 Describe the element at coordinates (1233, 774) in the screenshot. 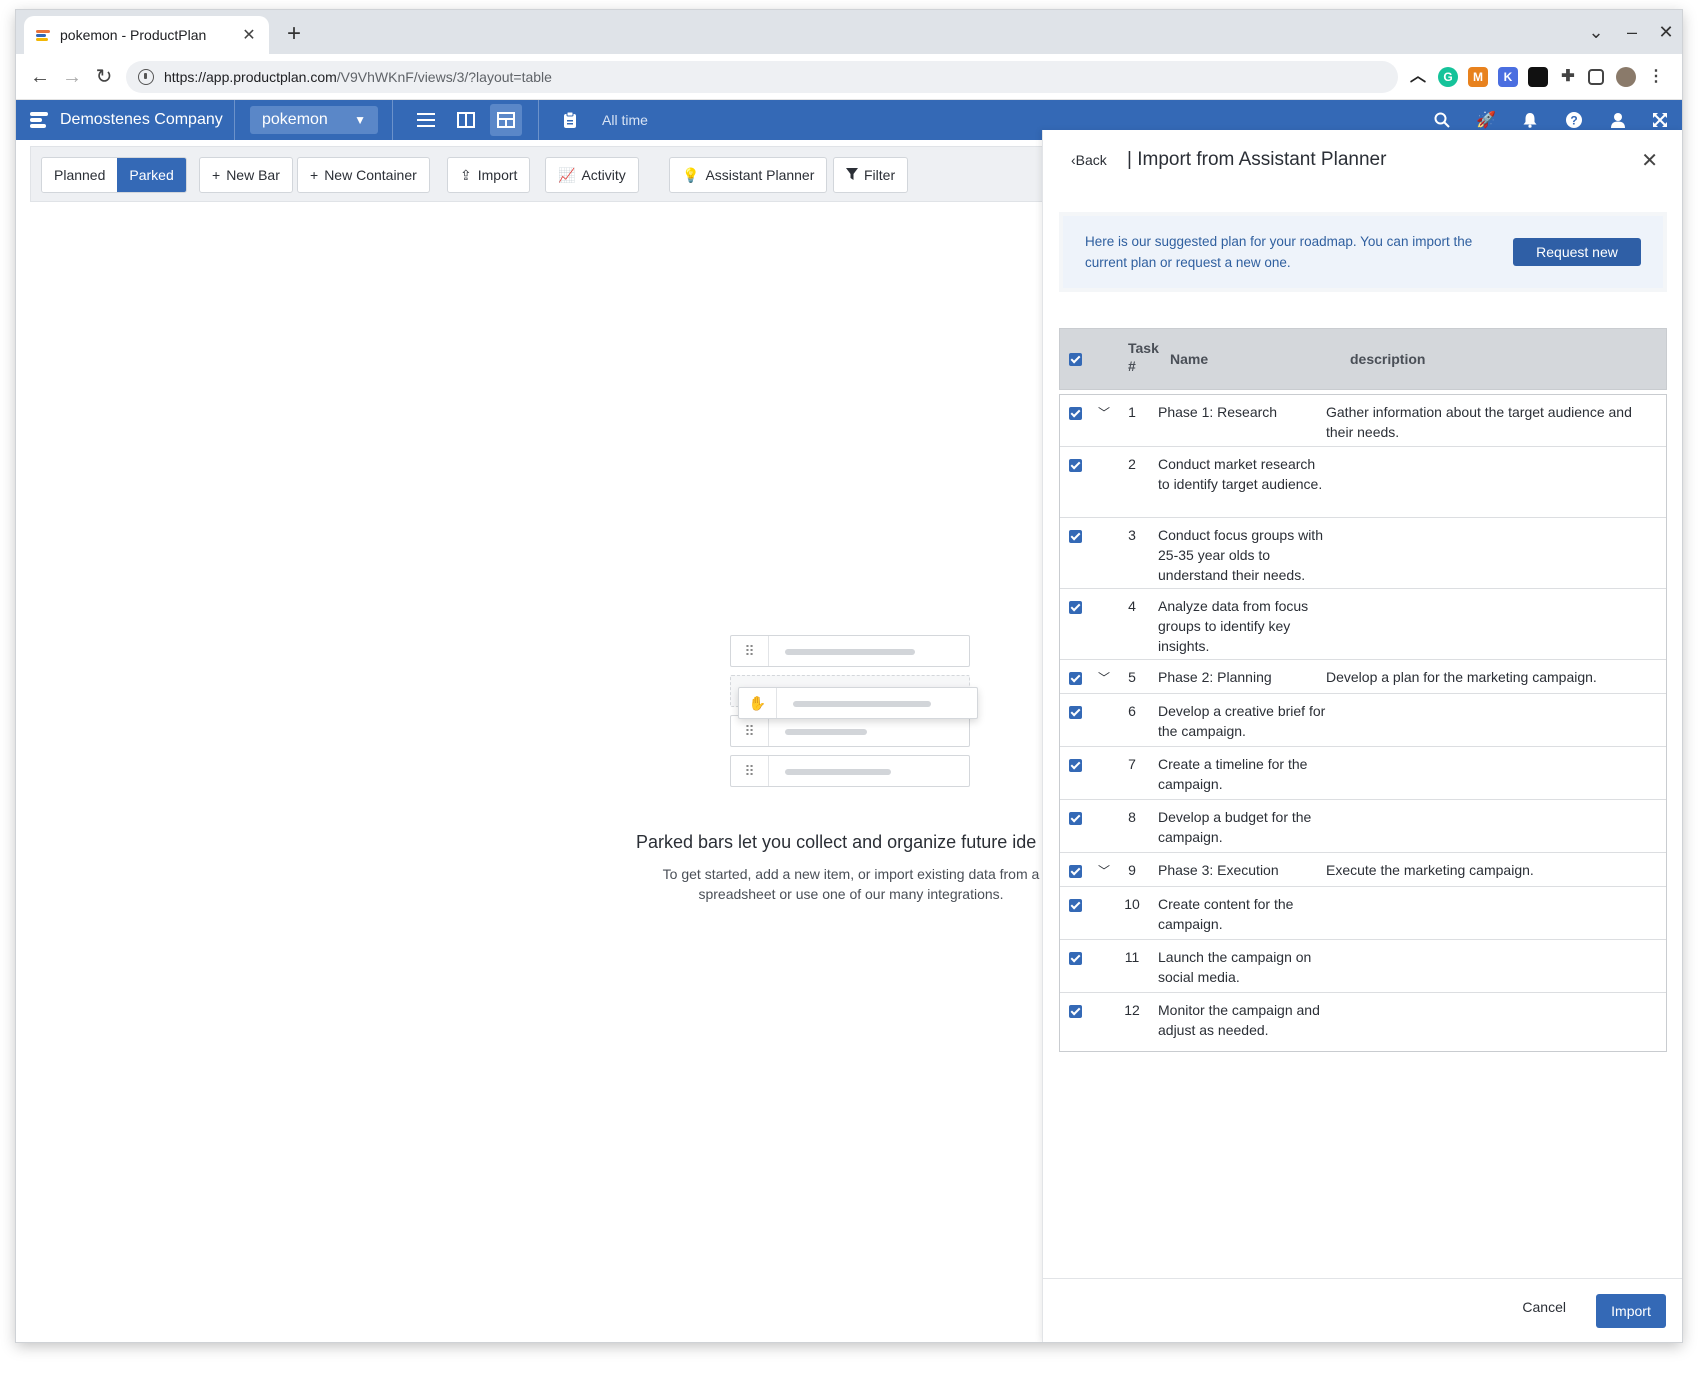

I see `task-name: Create a timeline for the campaign.` at that location.